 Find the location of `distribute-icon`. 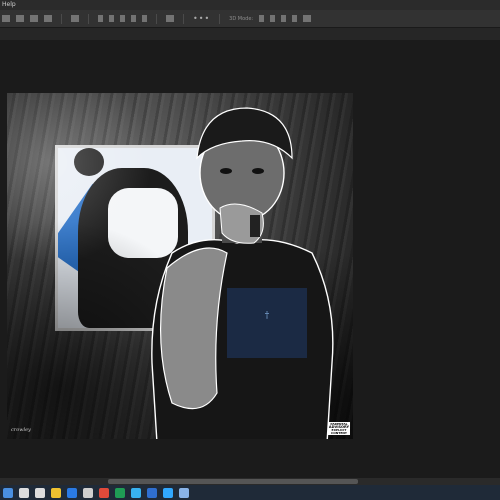

distribute-icon is located at coordinates (75, 18).